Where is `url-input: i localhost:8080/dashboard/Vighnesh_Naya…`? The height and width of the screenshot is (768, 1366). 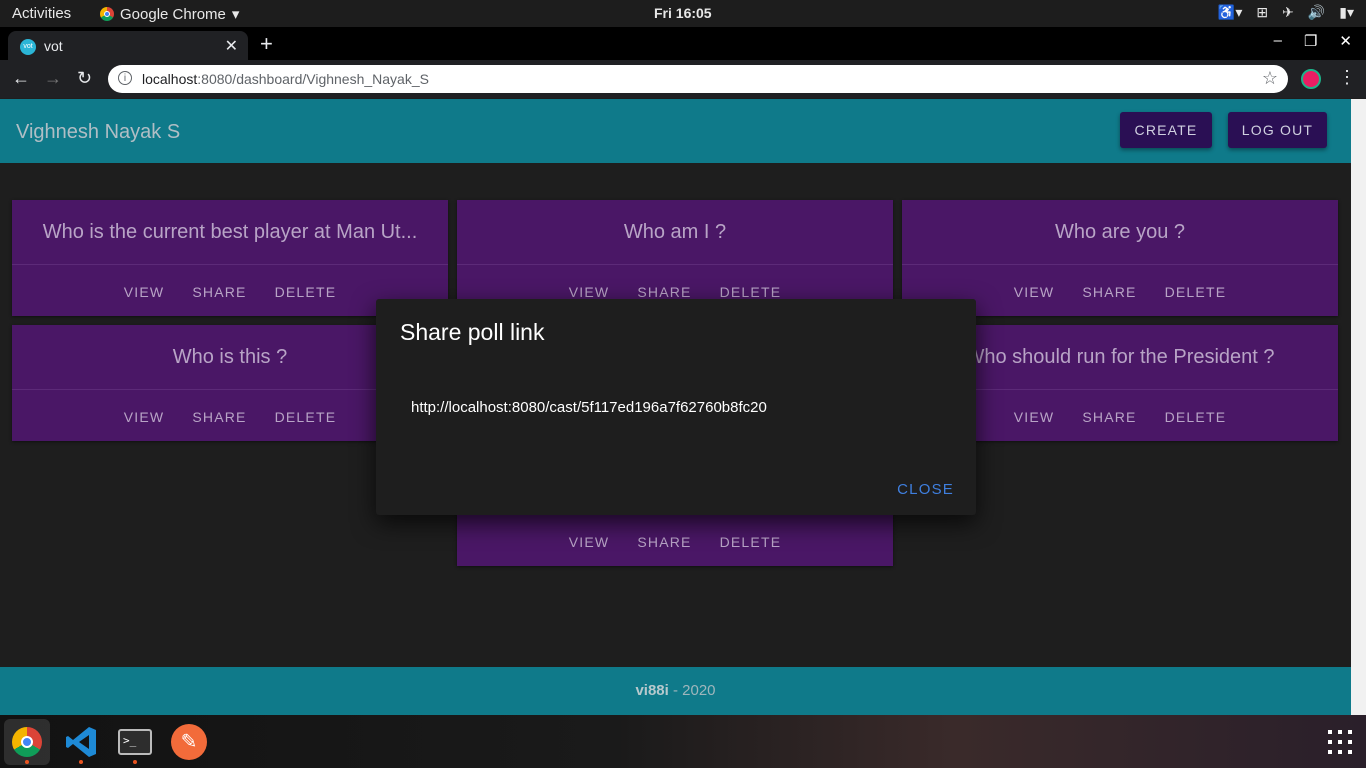
url-input: i localhost:8080/dashboard/Vighnesh_Naya… is located at coordinates (698, 79).